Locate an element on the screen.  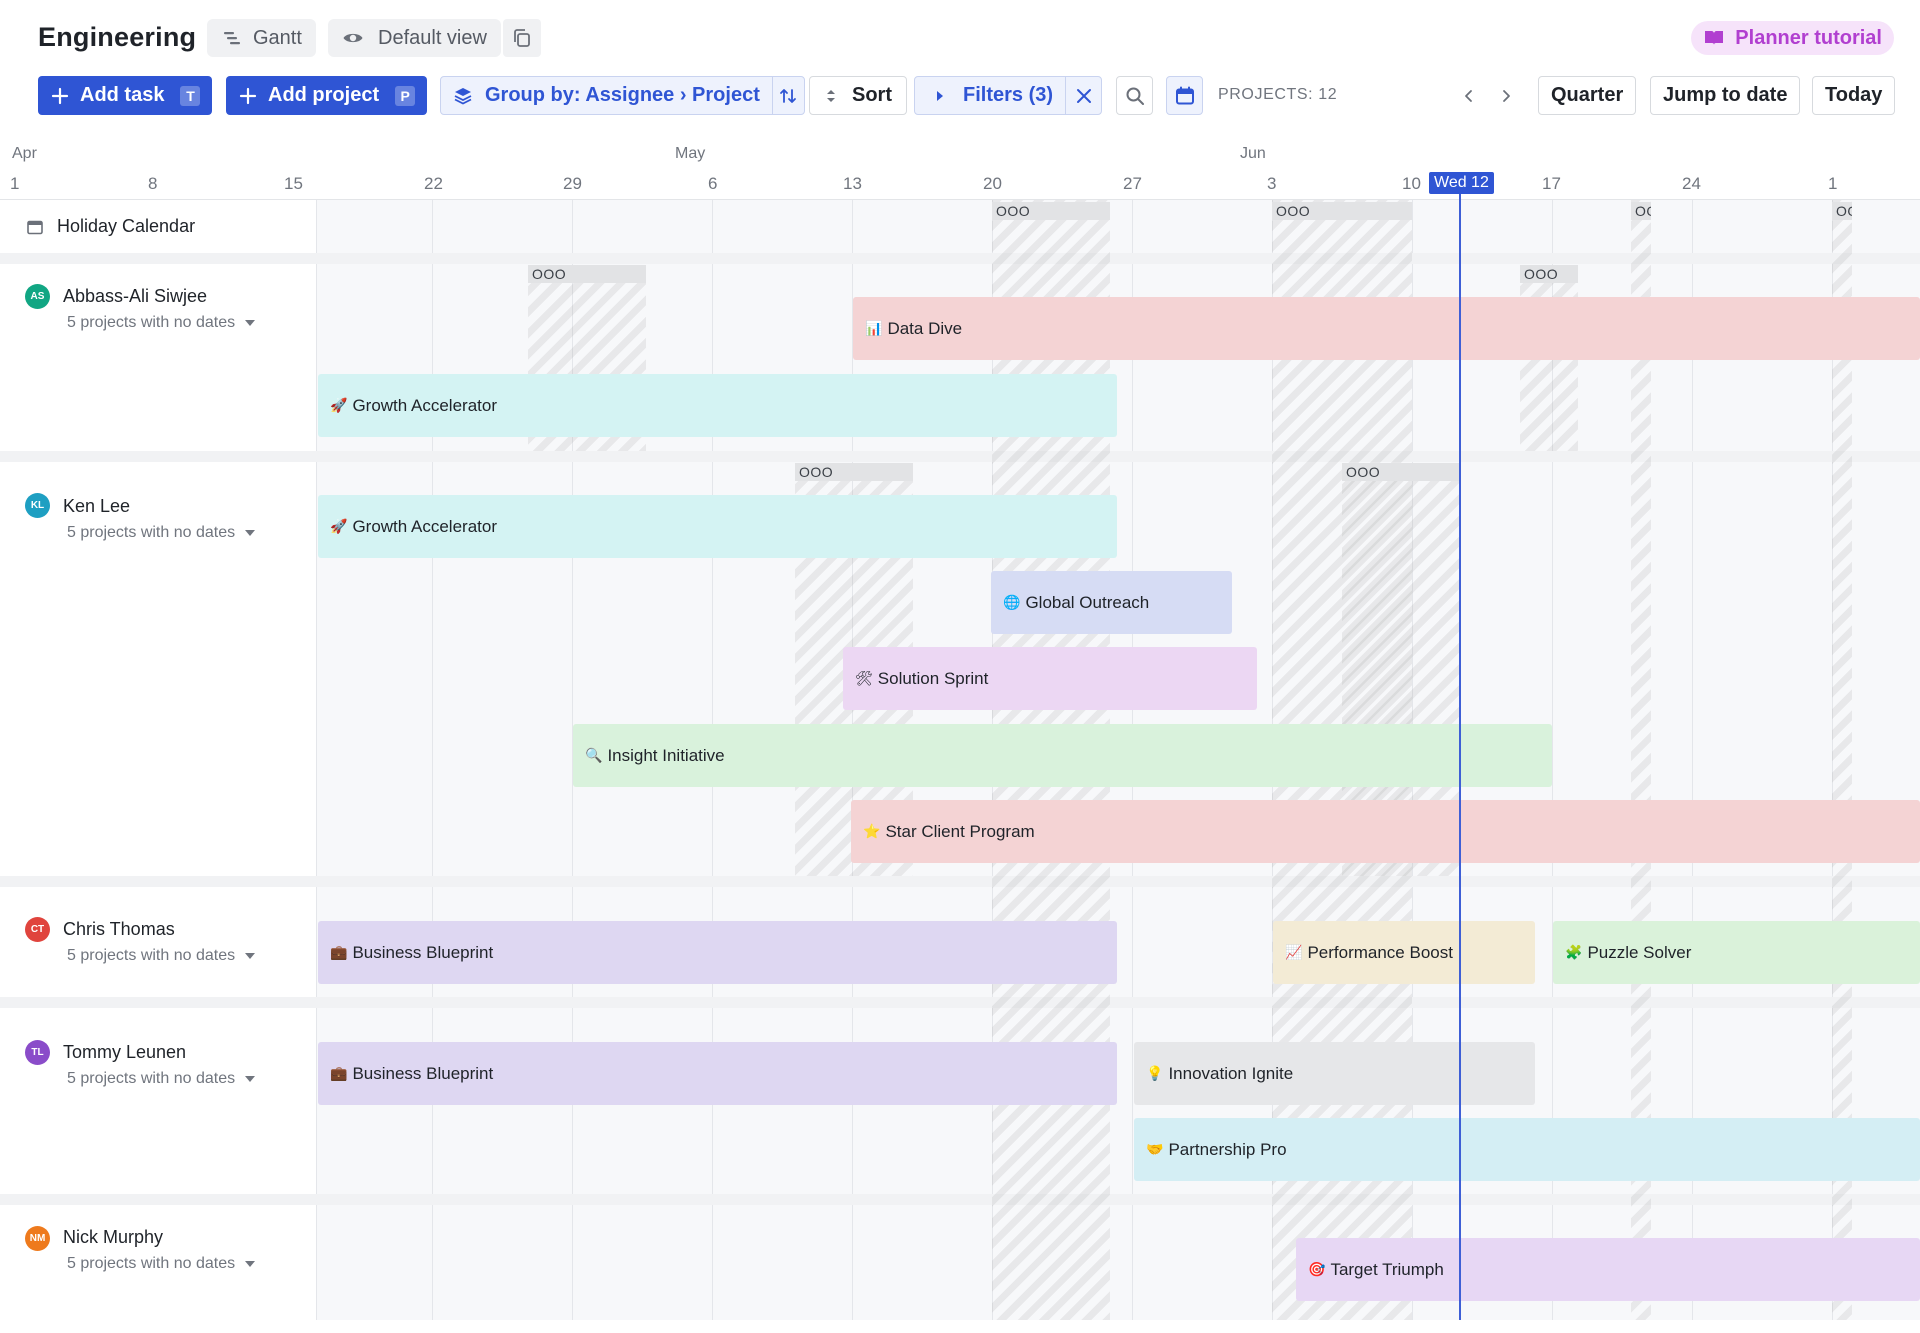
project-name: Partnership Pro is located at coordinates (1227, 1149).